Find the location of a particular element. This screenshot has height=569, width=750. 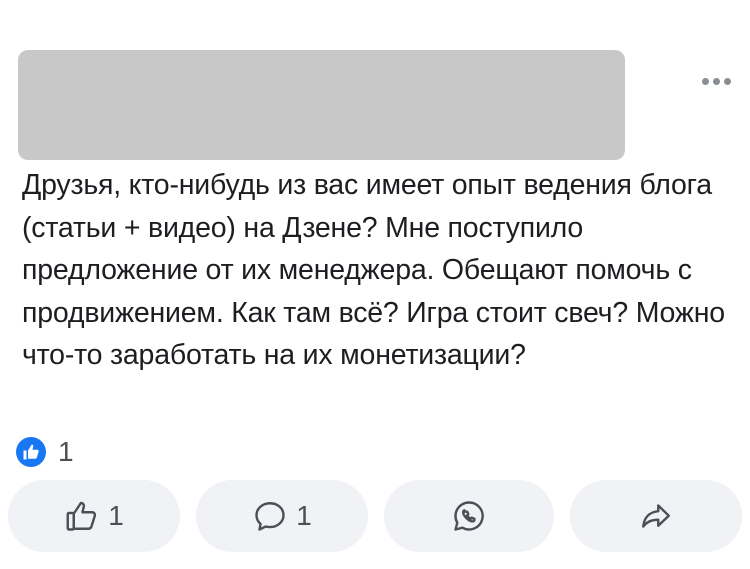

share-button is located at coordinates (656, 516).